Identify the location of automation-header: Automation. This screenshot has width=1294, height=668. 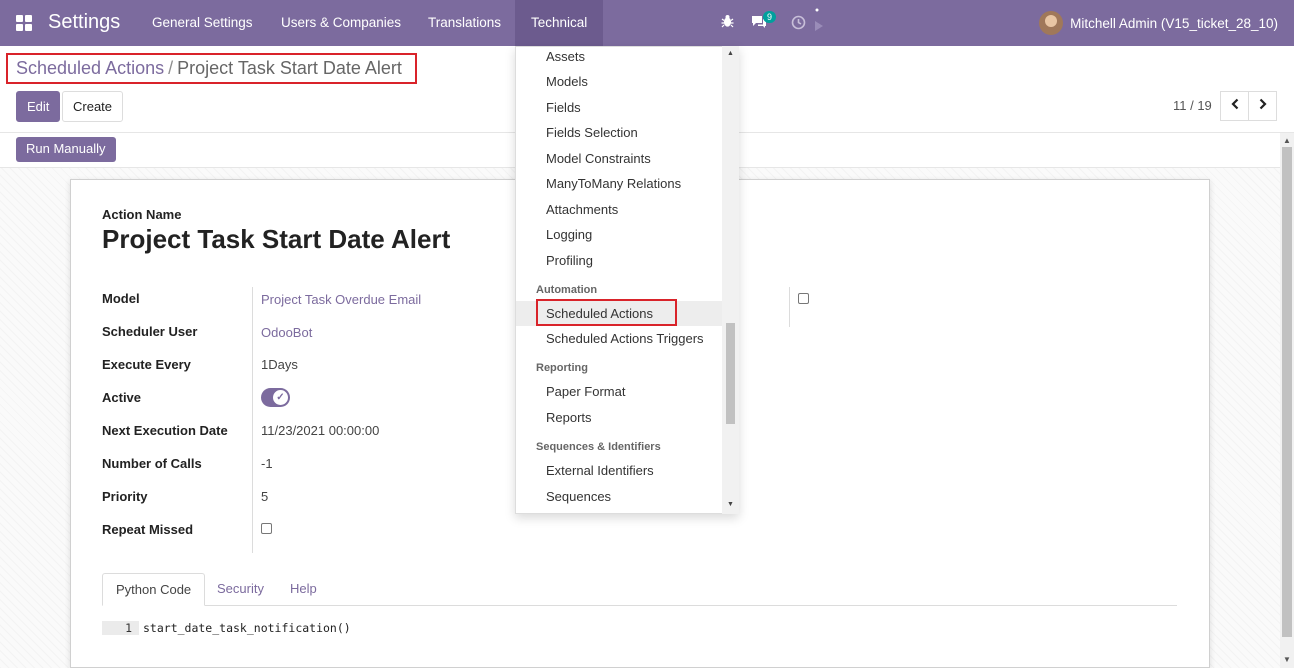
(567, 290).